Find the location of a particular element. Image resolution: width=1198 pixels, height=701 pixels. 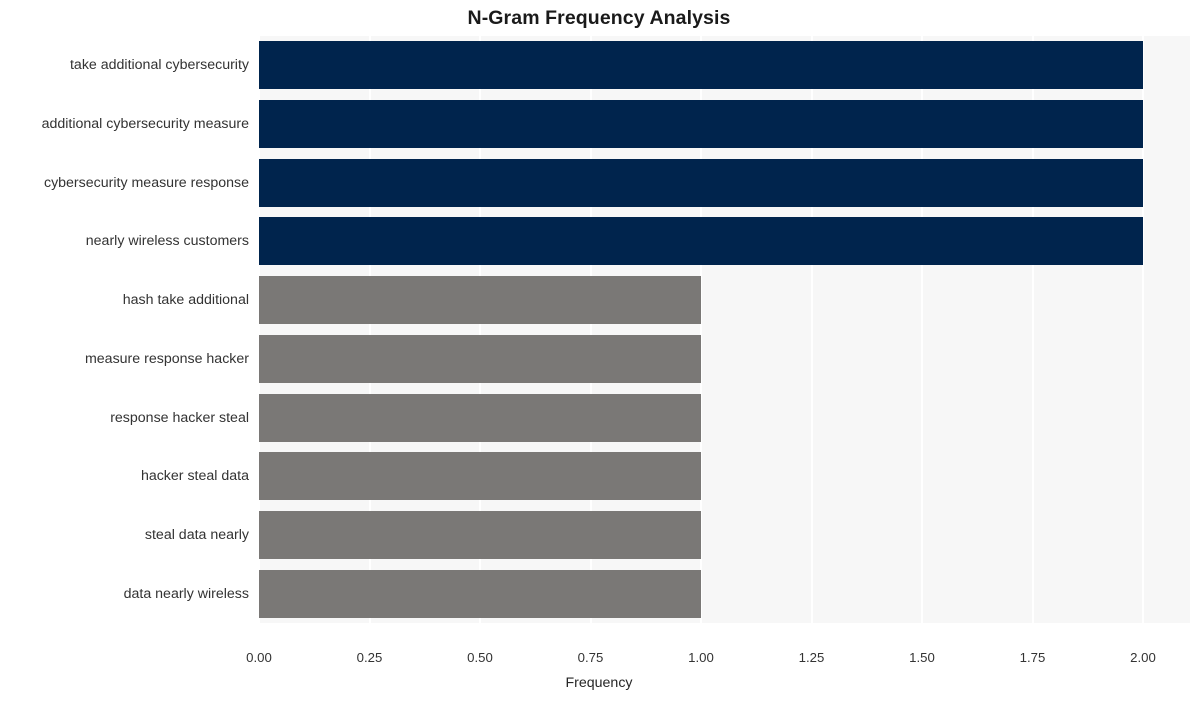

x-axis-tick-label: 1.75 is located at coordinates (1032, 657).